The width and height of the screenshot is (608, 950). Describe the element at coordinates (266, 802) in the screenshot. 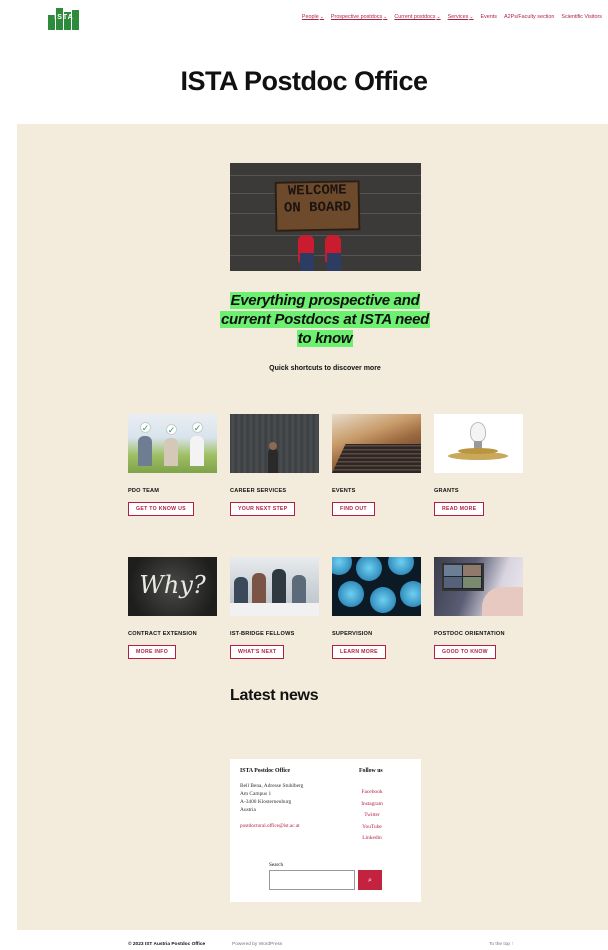

I see `address-line: A-3400 Klosterneuburg` at that location.